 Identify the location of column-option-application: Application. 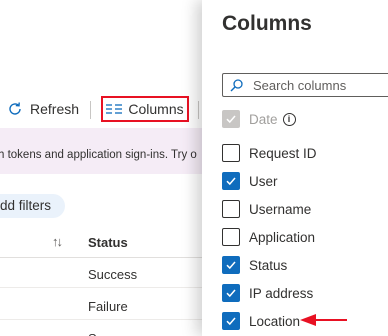
(268, 237).